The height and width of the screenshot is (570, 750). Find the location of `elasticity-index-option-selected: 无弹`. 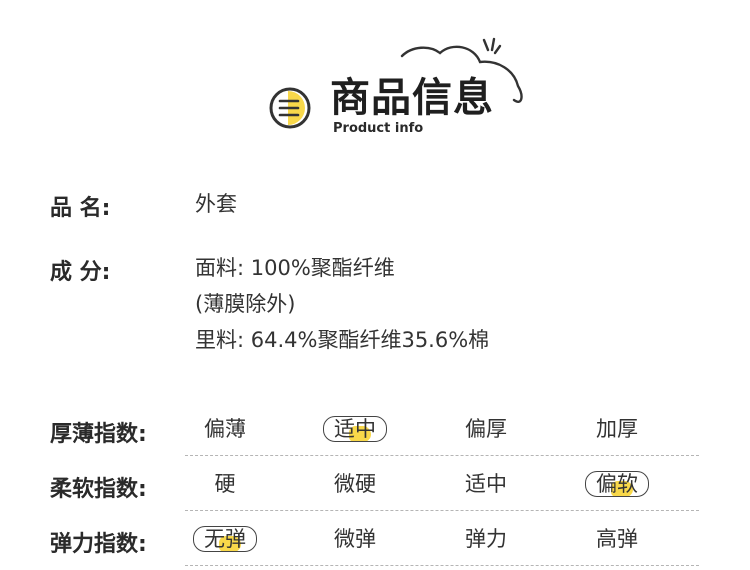

elasticity-index-option-selected: 无弹 is located at coordinates (225, 539).